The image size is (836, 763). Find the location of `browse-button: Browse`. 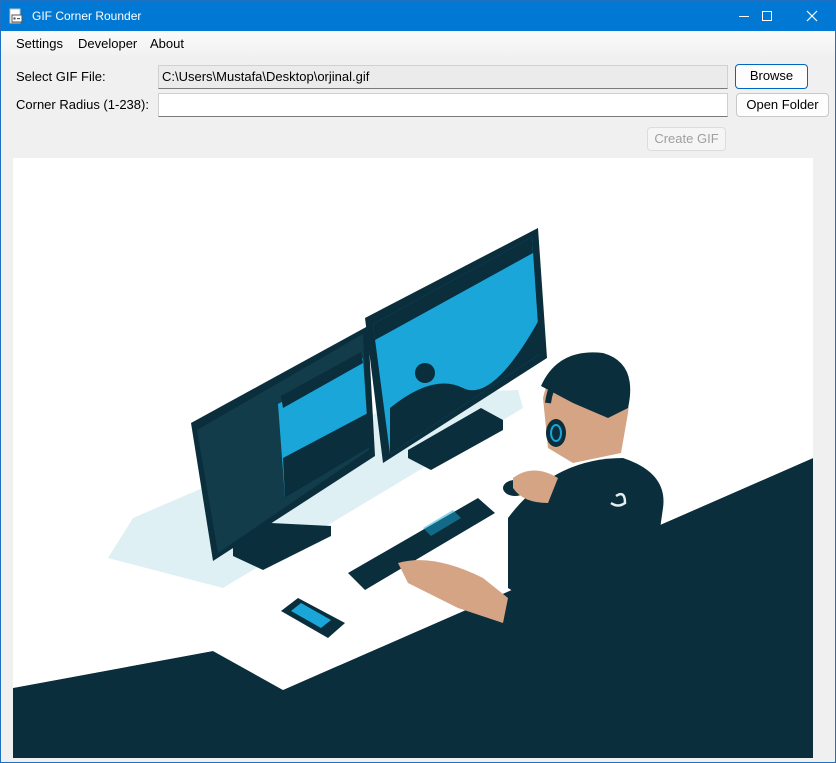

browse-button: Browse is located at coordinates (771, 76).